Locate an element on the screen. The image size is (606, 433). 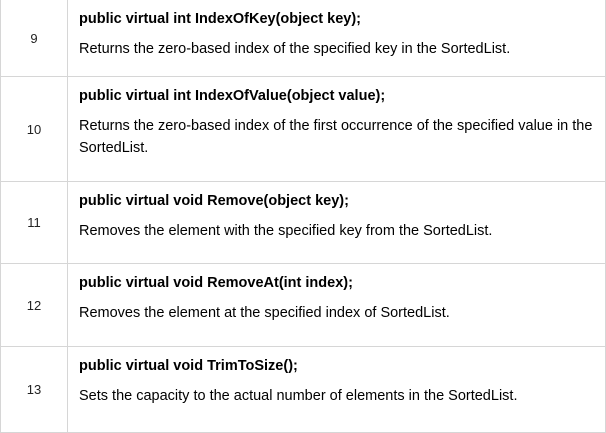
method-signature: public virtual void TrimToSize(); is located at coordinates (188, 366).